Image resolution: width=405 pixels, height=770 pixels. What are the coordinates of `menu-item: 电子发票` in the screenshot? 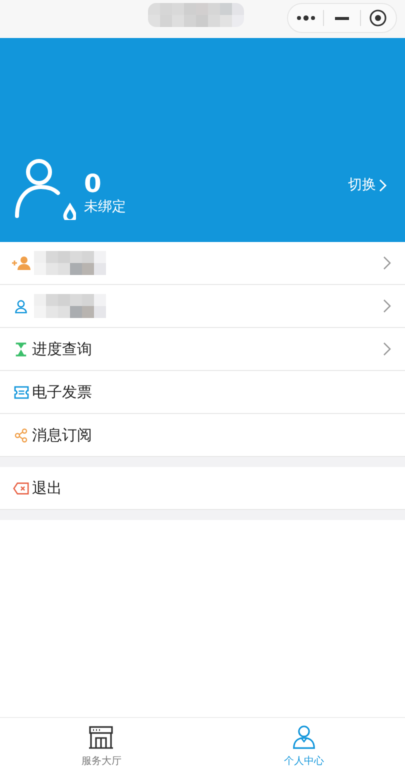 It's located at (202, 392).